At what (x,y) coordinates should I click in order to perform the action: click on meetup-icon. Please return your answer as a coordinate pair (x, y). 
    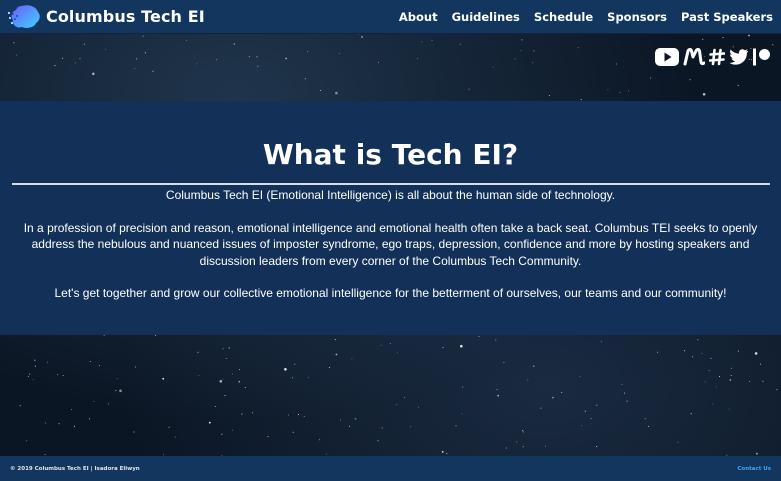
    Looking at the image, I should click on (694, 57).